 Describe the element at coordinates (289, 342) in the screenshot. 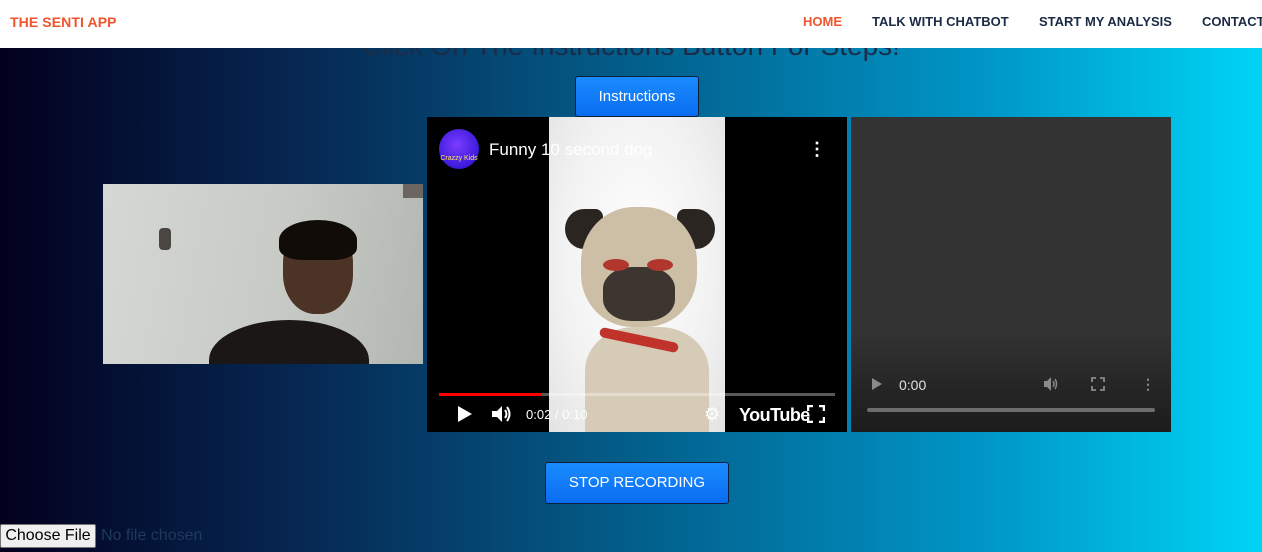

I see `webcam-person-body` at that location.